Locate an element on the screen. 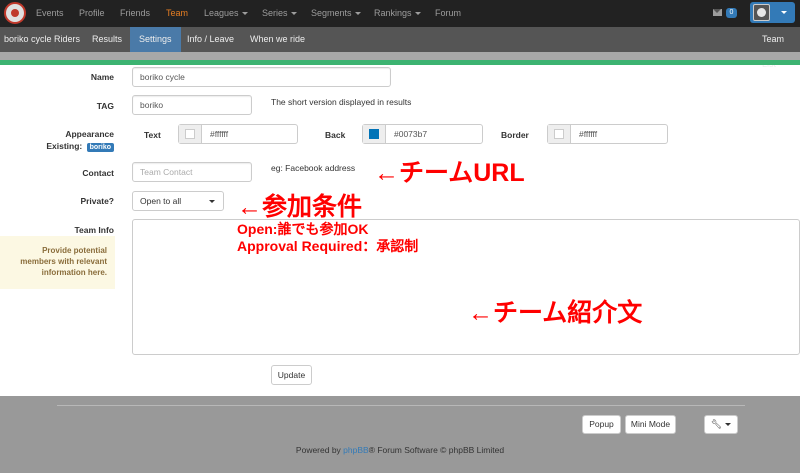 The image size is (800, 473). nav-team: Team is located at coordinates (177, 13).